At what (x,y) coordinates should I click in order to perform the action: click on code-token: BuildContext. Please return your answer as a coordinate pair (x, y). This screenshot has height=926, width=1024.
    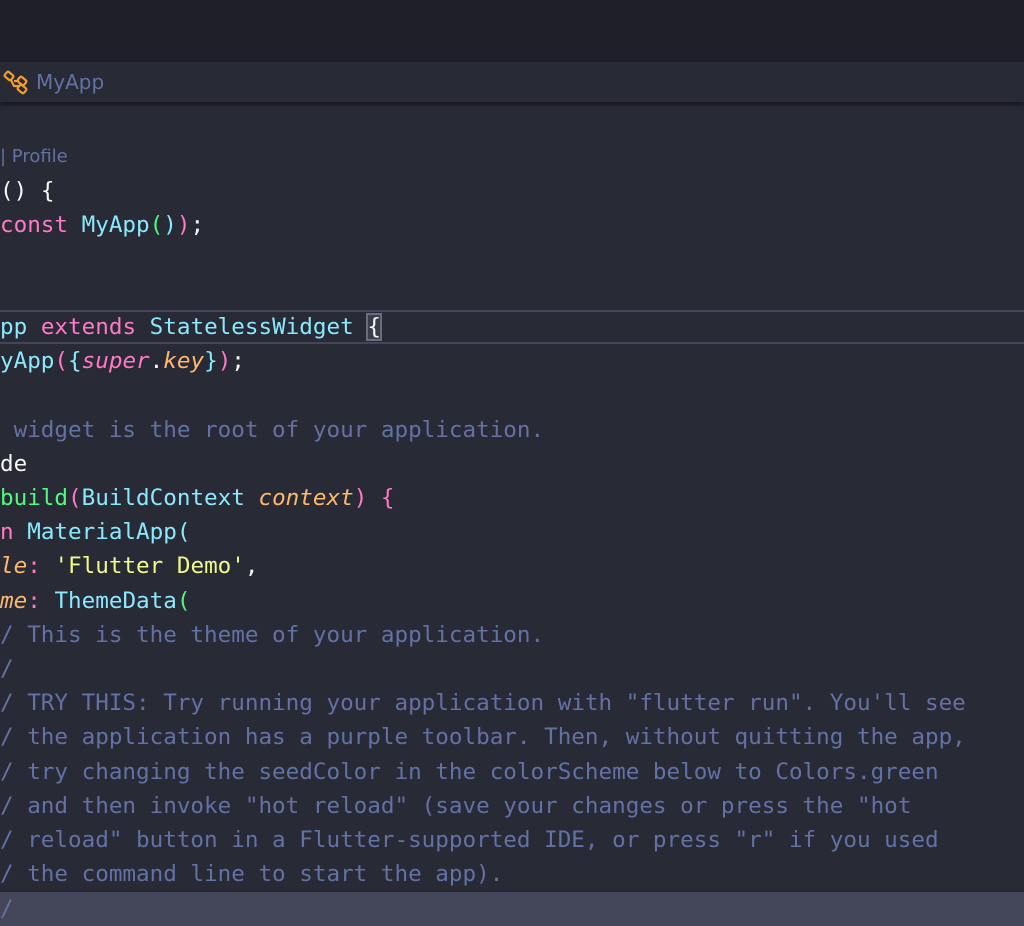
    Looking at the image, I should click on (163, 498).